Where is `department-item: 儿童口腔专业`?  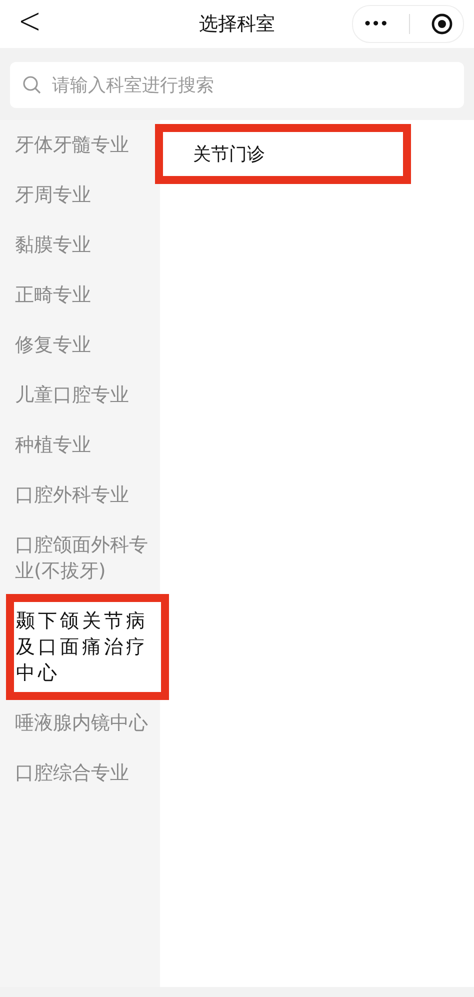
department-item: 儿童口腔专业 is located at coordinates (83, 395).